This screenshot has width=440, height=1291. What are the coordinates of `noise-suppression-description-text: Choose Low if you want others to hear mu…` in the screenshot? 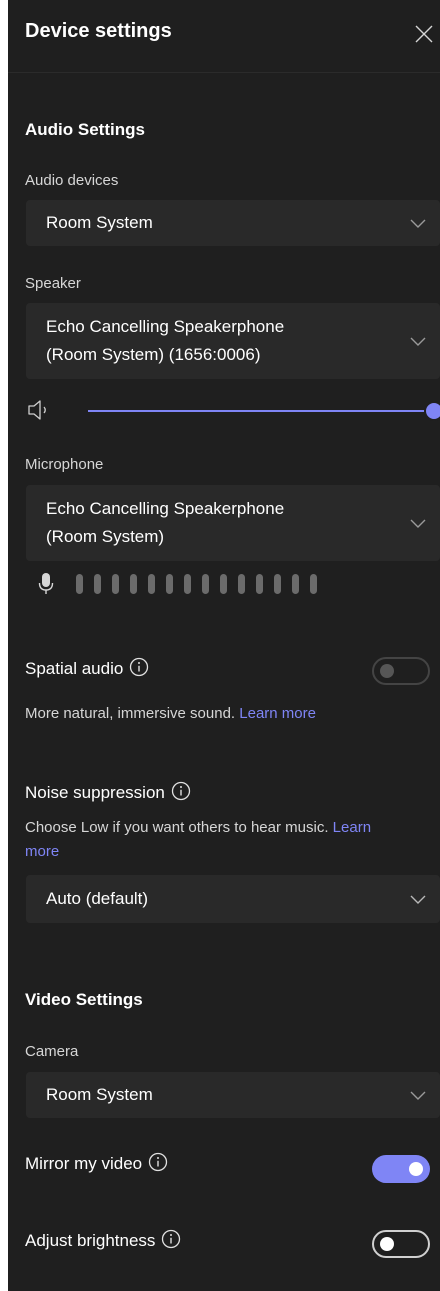 It's located at (177, 827).